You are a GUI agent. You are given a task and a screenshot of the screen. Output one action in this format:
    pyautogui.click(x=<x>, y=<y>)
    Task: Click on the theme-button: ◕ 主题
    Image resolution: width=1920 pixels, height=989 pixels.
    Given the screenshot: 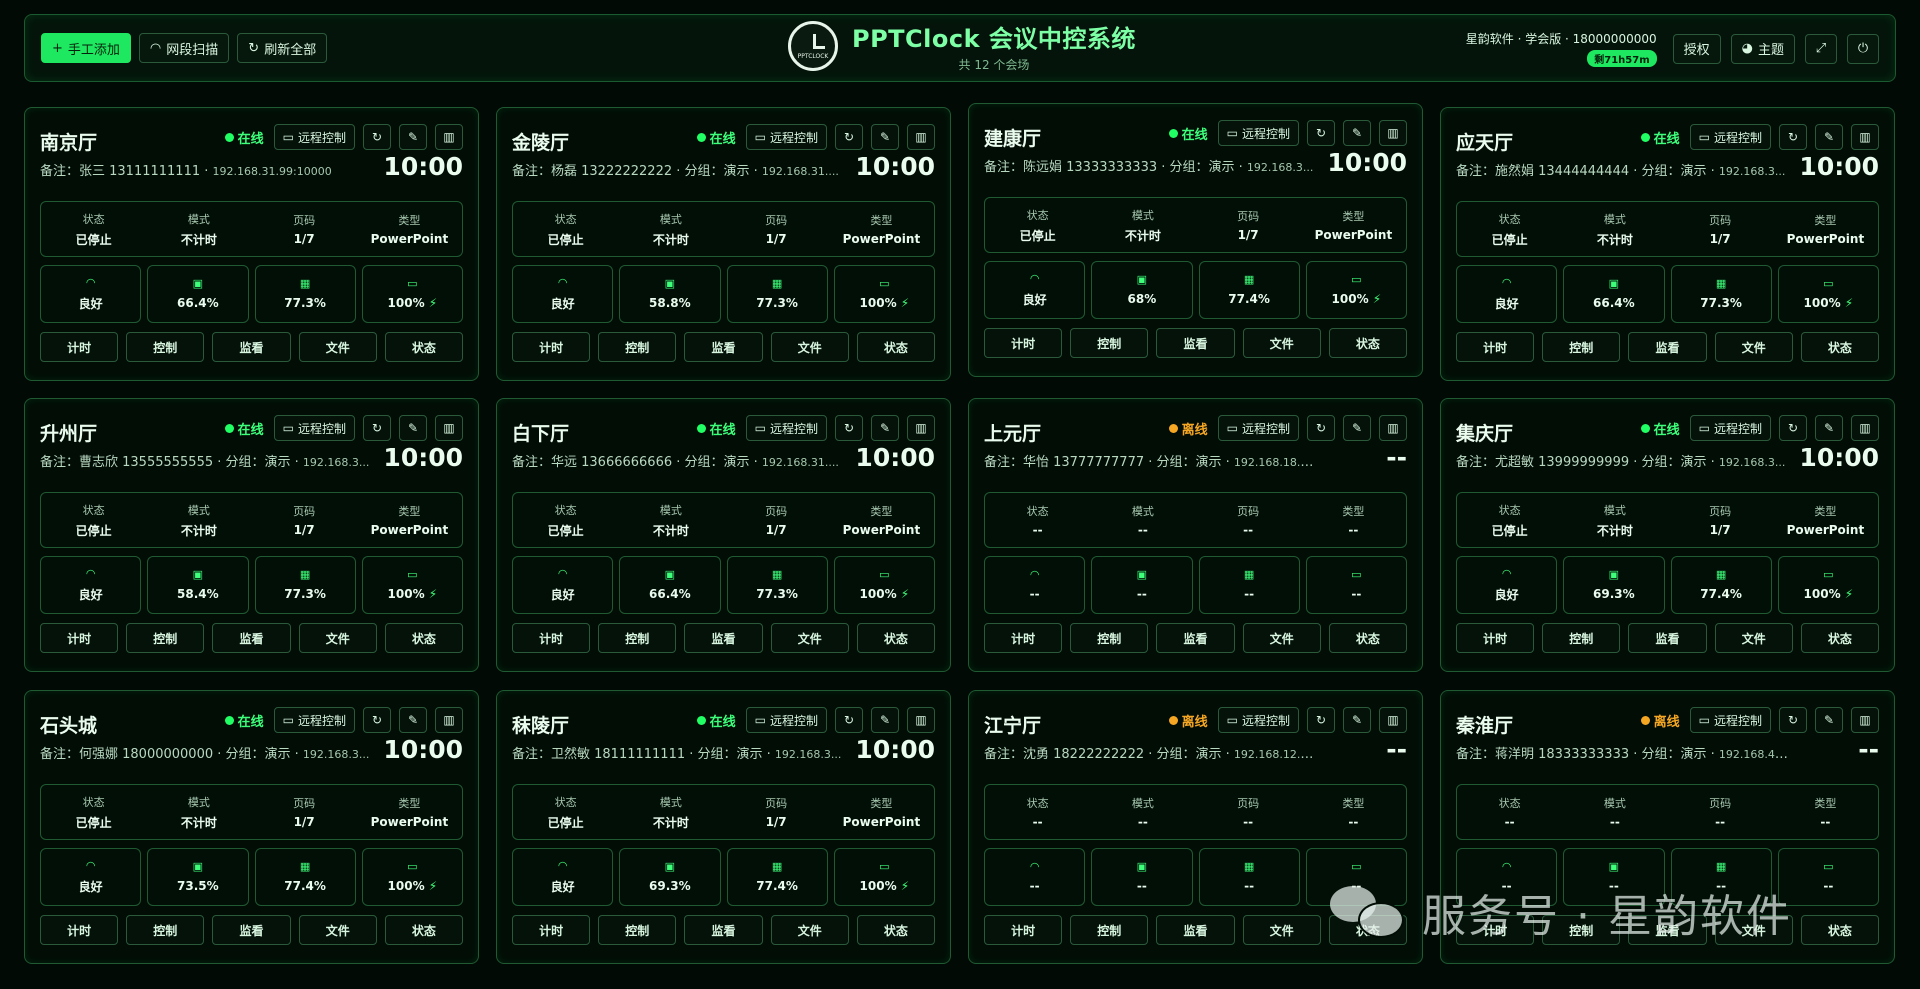 What is the action you would take?
    pyautogui.click(x=1762, y=48)
    